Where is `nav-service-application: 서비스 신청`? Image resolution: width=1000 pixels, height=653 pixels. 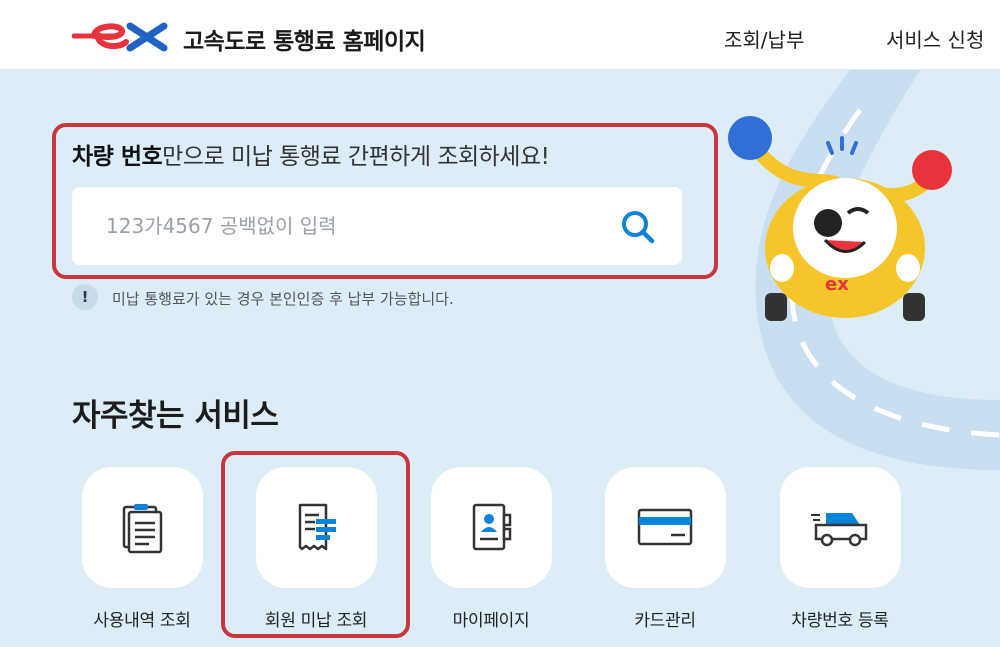
nav-service-application: 서비스 신청 is located at coordinates (935, 38).